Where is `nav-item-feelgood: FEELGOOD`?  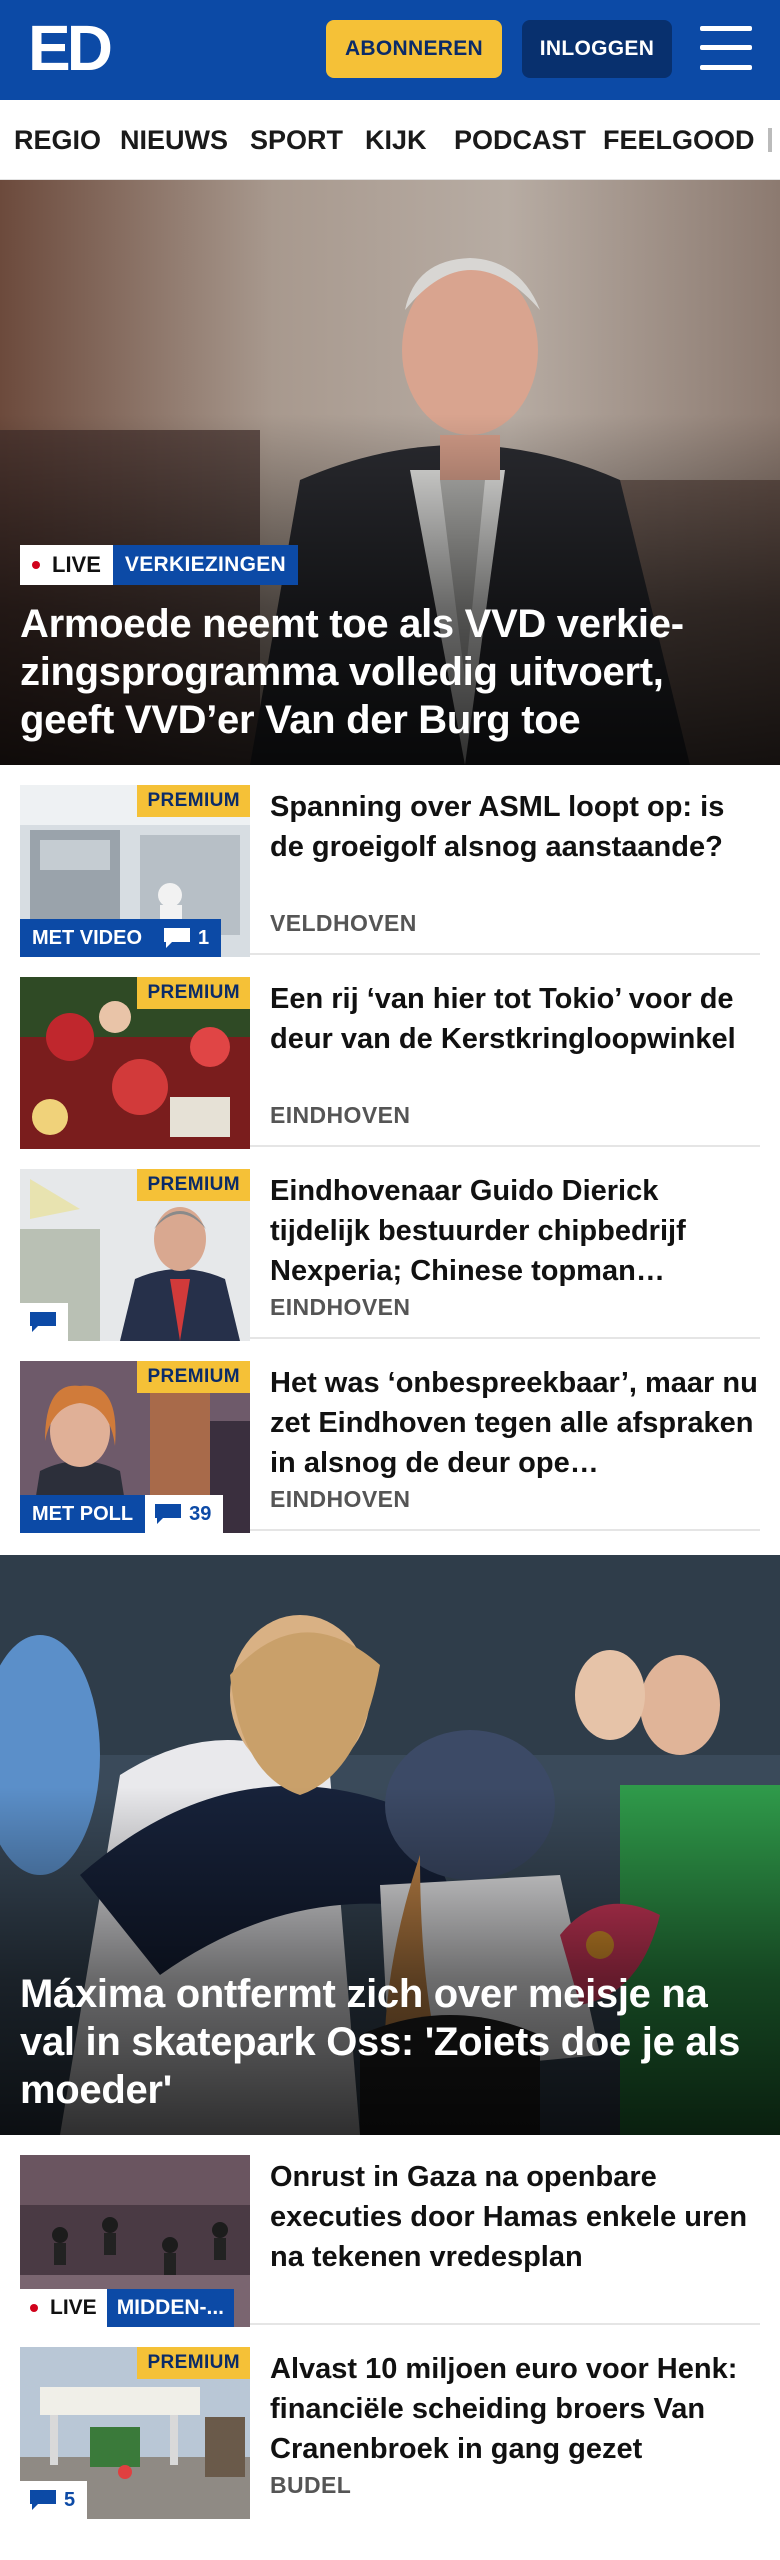 nav-item-feelgood: FEELGOOD is located at coordinates (679, 139).